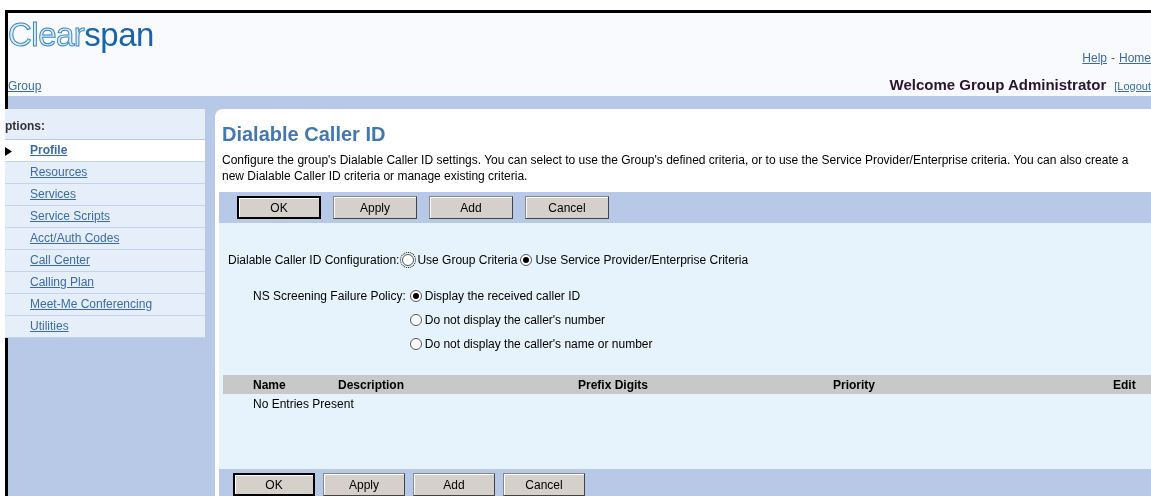  Describe the element at coordinates (91, 304) in the screenshot. I see `sidebar-link: Meet-Me Conferencing` at that location.